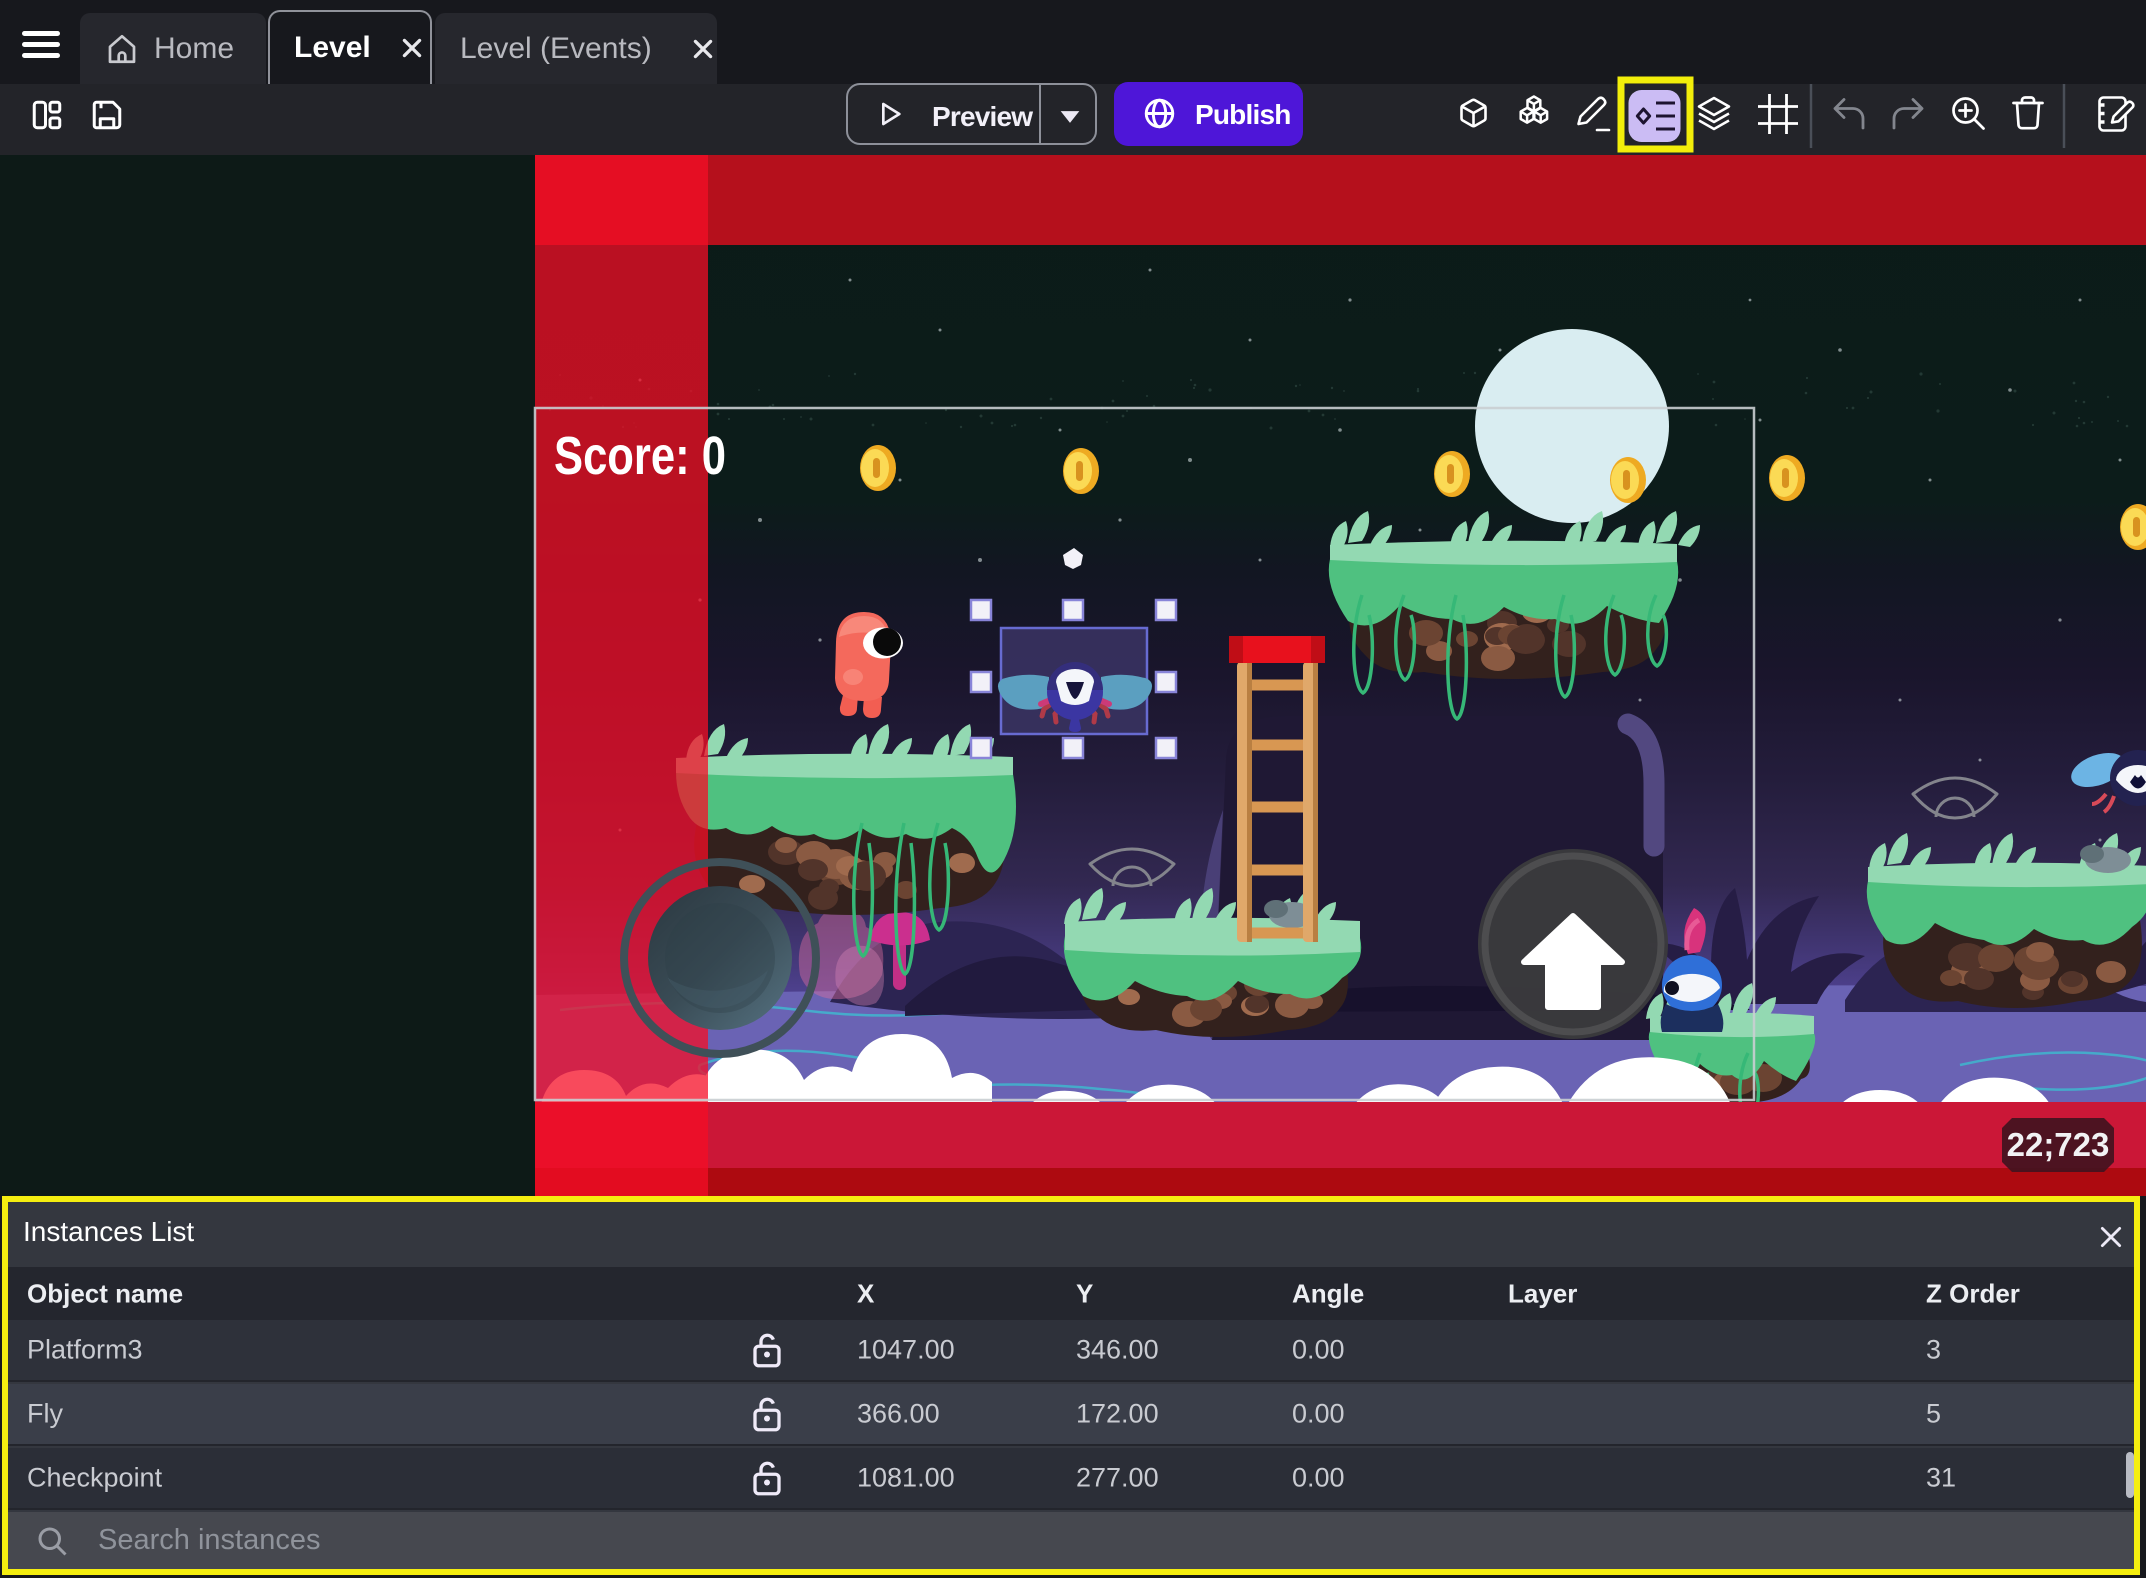 Image resolution: width=2146 pixels, height=1578 pixels. Describe the element at coordinates (2058, 1144) in the screenshot. I see `svg-text: 22;723` at that location.